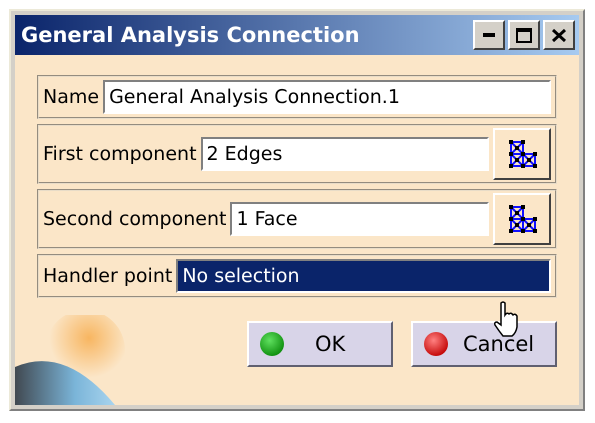  What do you see at coordinates (327, 97) in the screenshot?
I see `input-field: General Analysis Connection.1` at bounding box center [327, 97].